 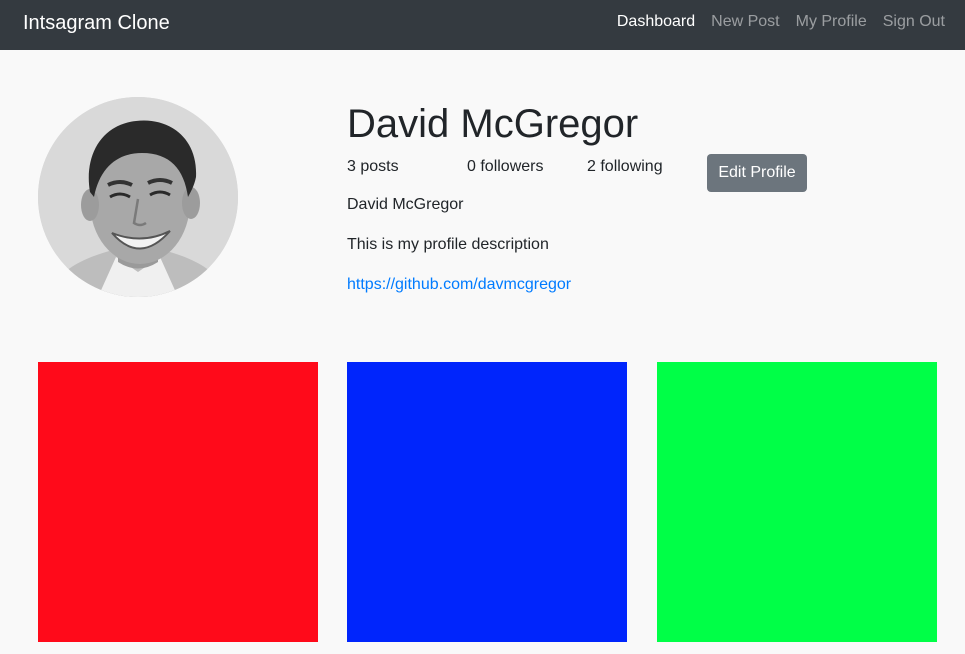 I want to click on nav-link-dashboard: Dashboard, so click(x=656, y=22).